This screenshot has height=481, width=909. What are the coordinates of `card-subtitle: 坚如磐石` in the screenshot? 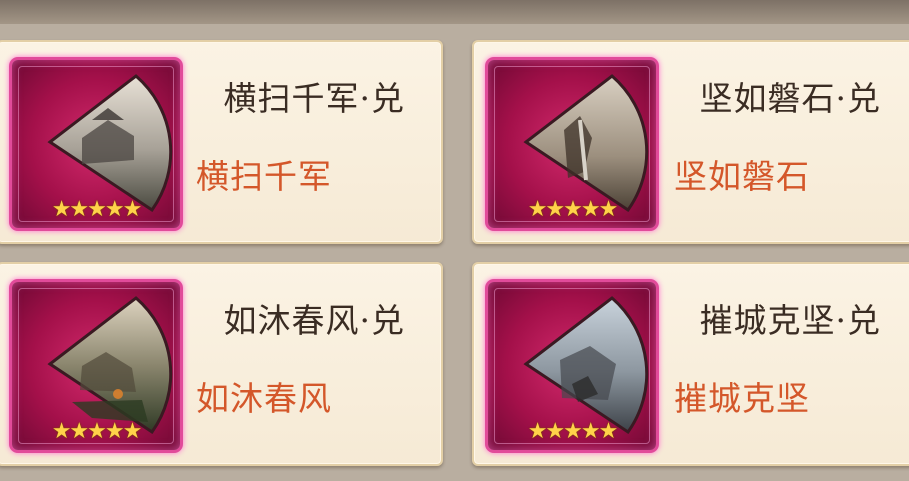 It's located at (742, 176).